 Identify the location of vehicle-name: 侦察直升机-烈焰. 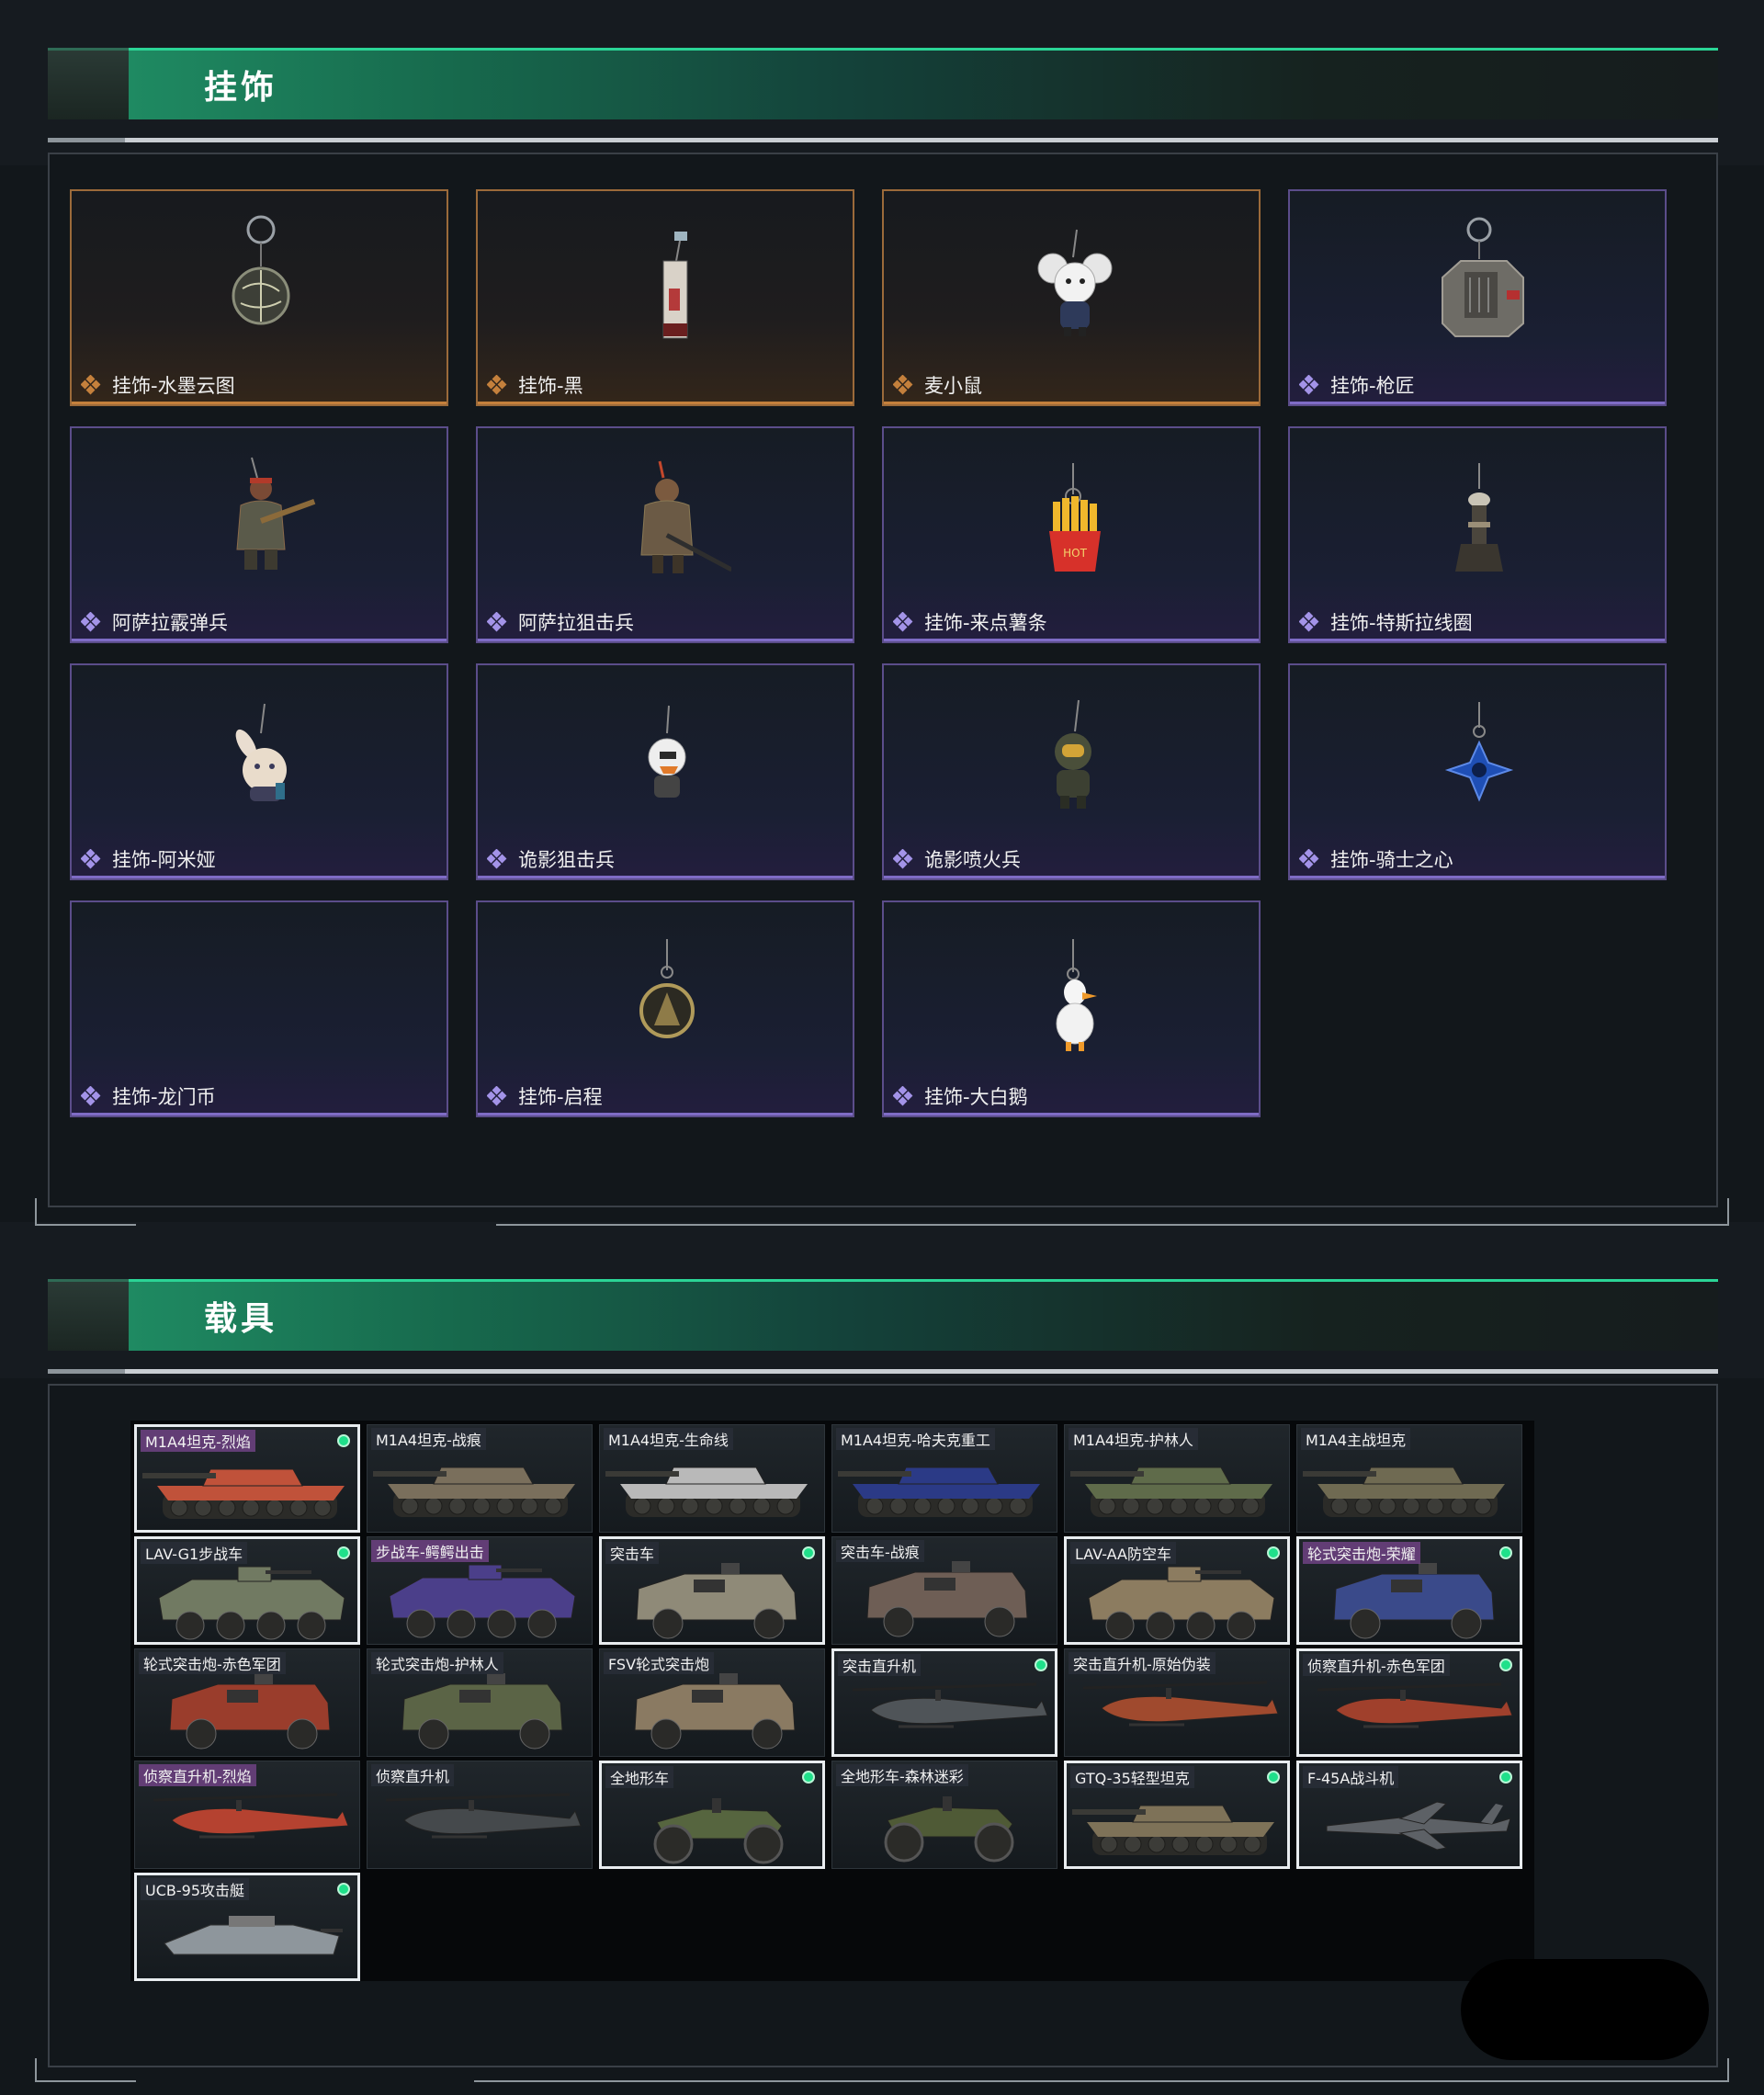
(197, 1775).